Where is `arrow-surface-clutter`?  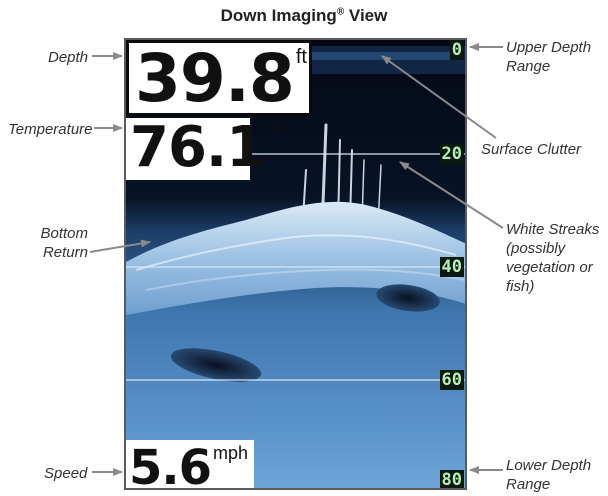 arrow-surface-clutter is located at coordinates (439, 97).